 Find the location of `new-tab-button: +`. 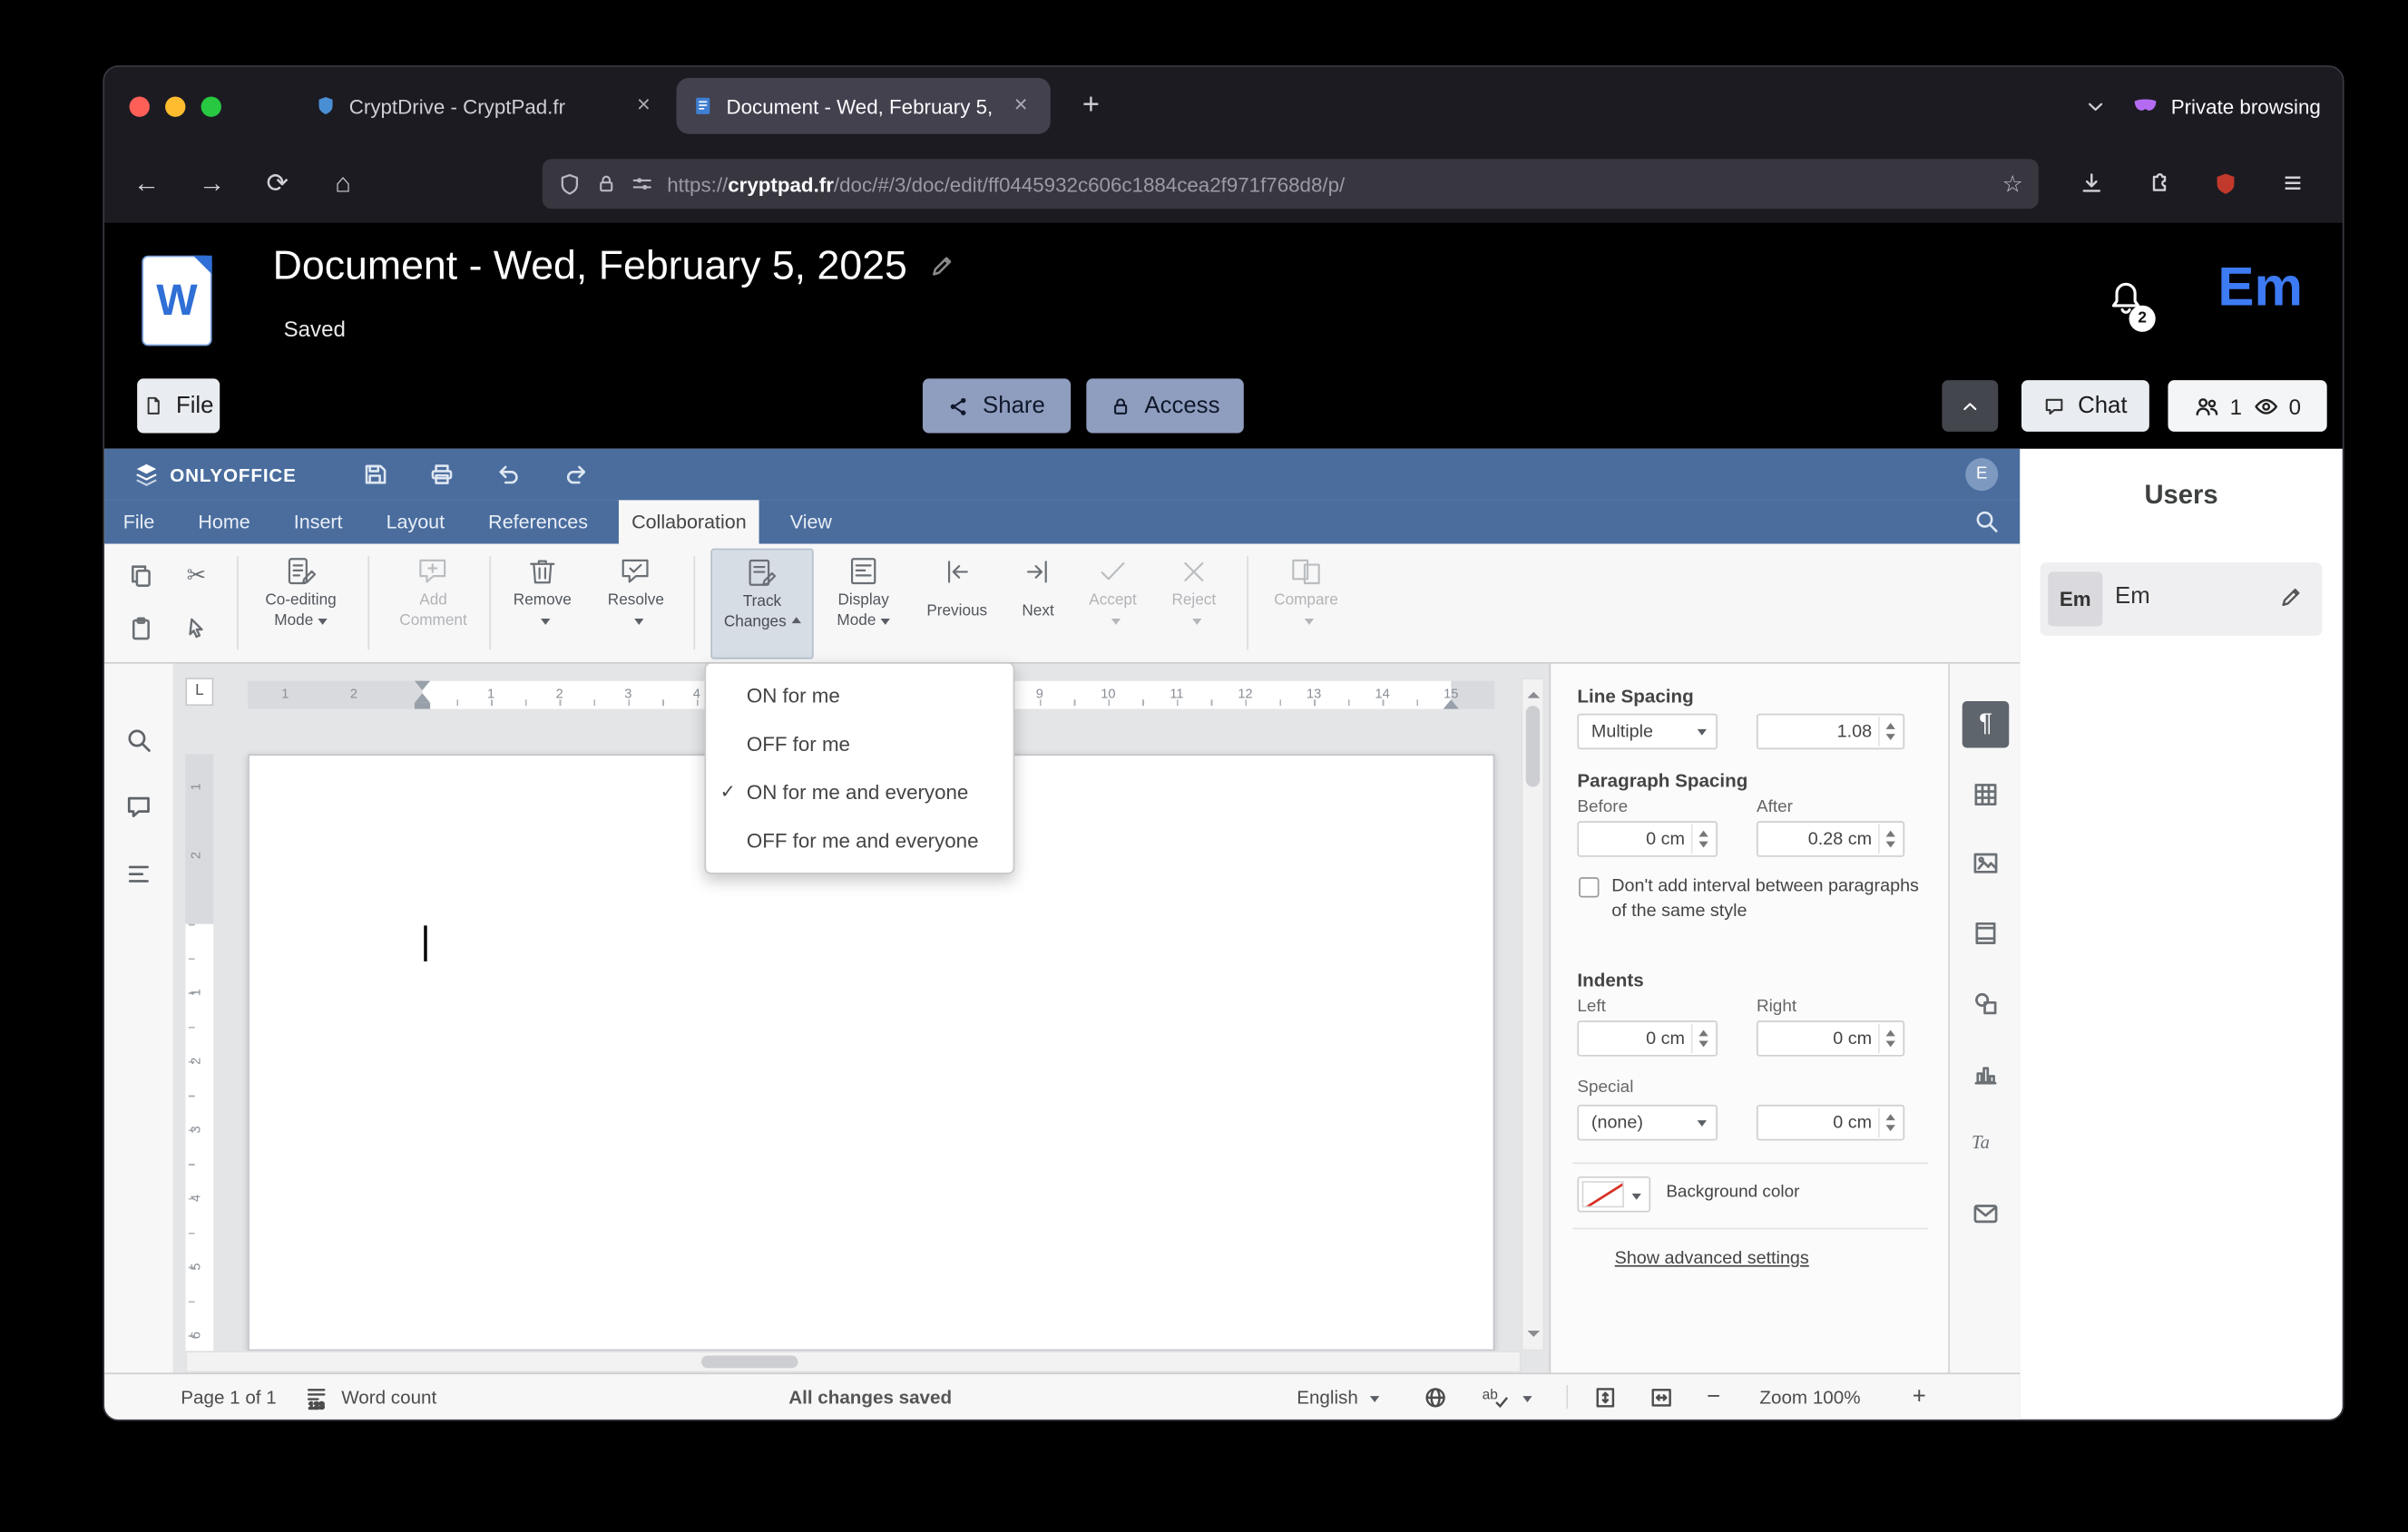

new-tab-button: + is located at coordinates (1090, 106).